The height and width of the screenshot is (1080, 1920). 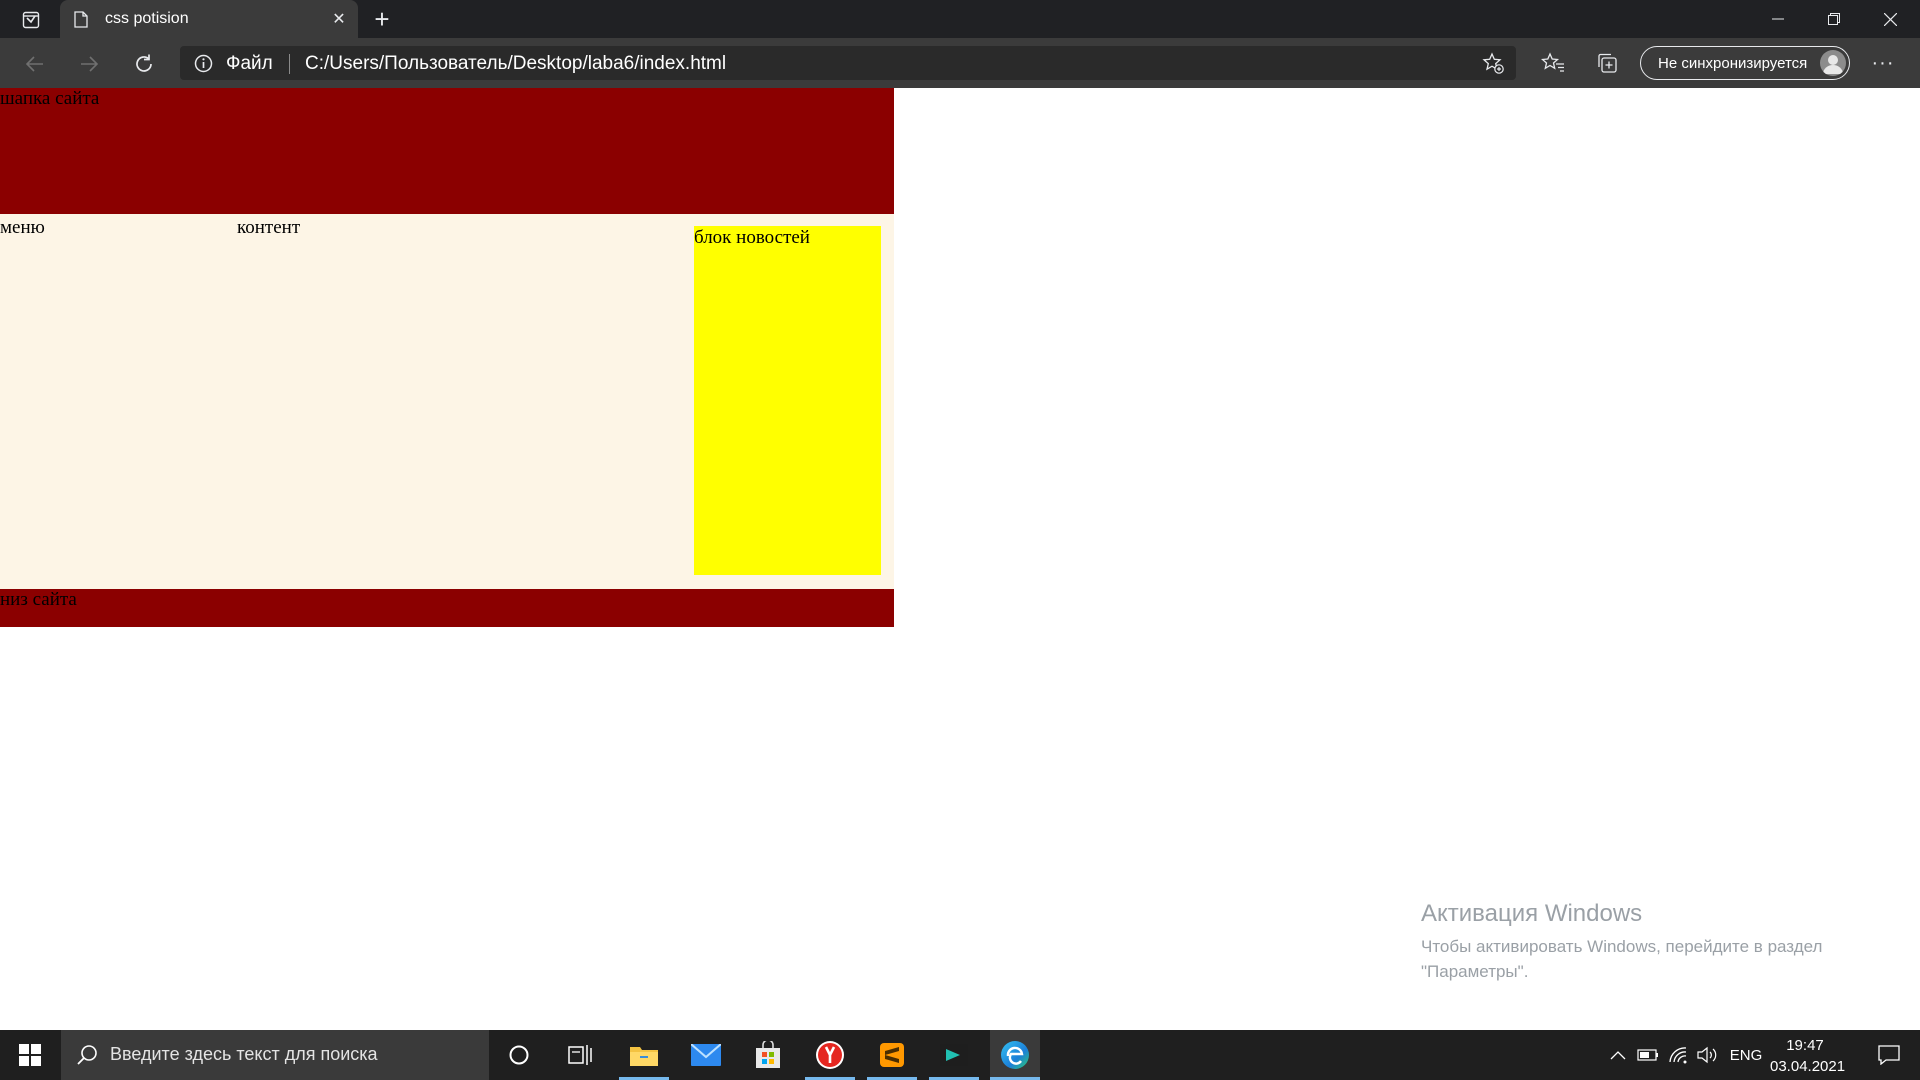 I want to click on page-icon, so click(x=81, y=22).